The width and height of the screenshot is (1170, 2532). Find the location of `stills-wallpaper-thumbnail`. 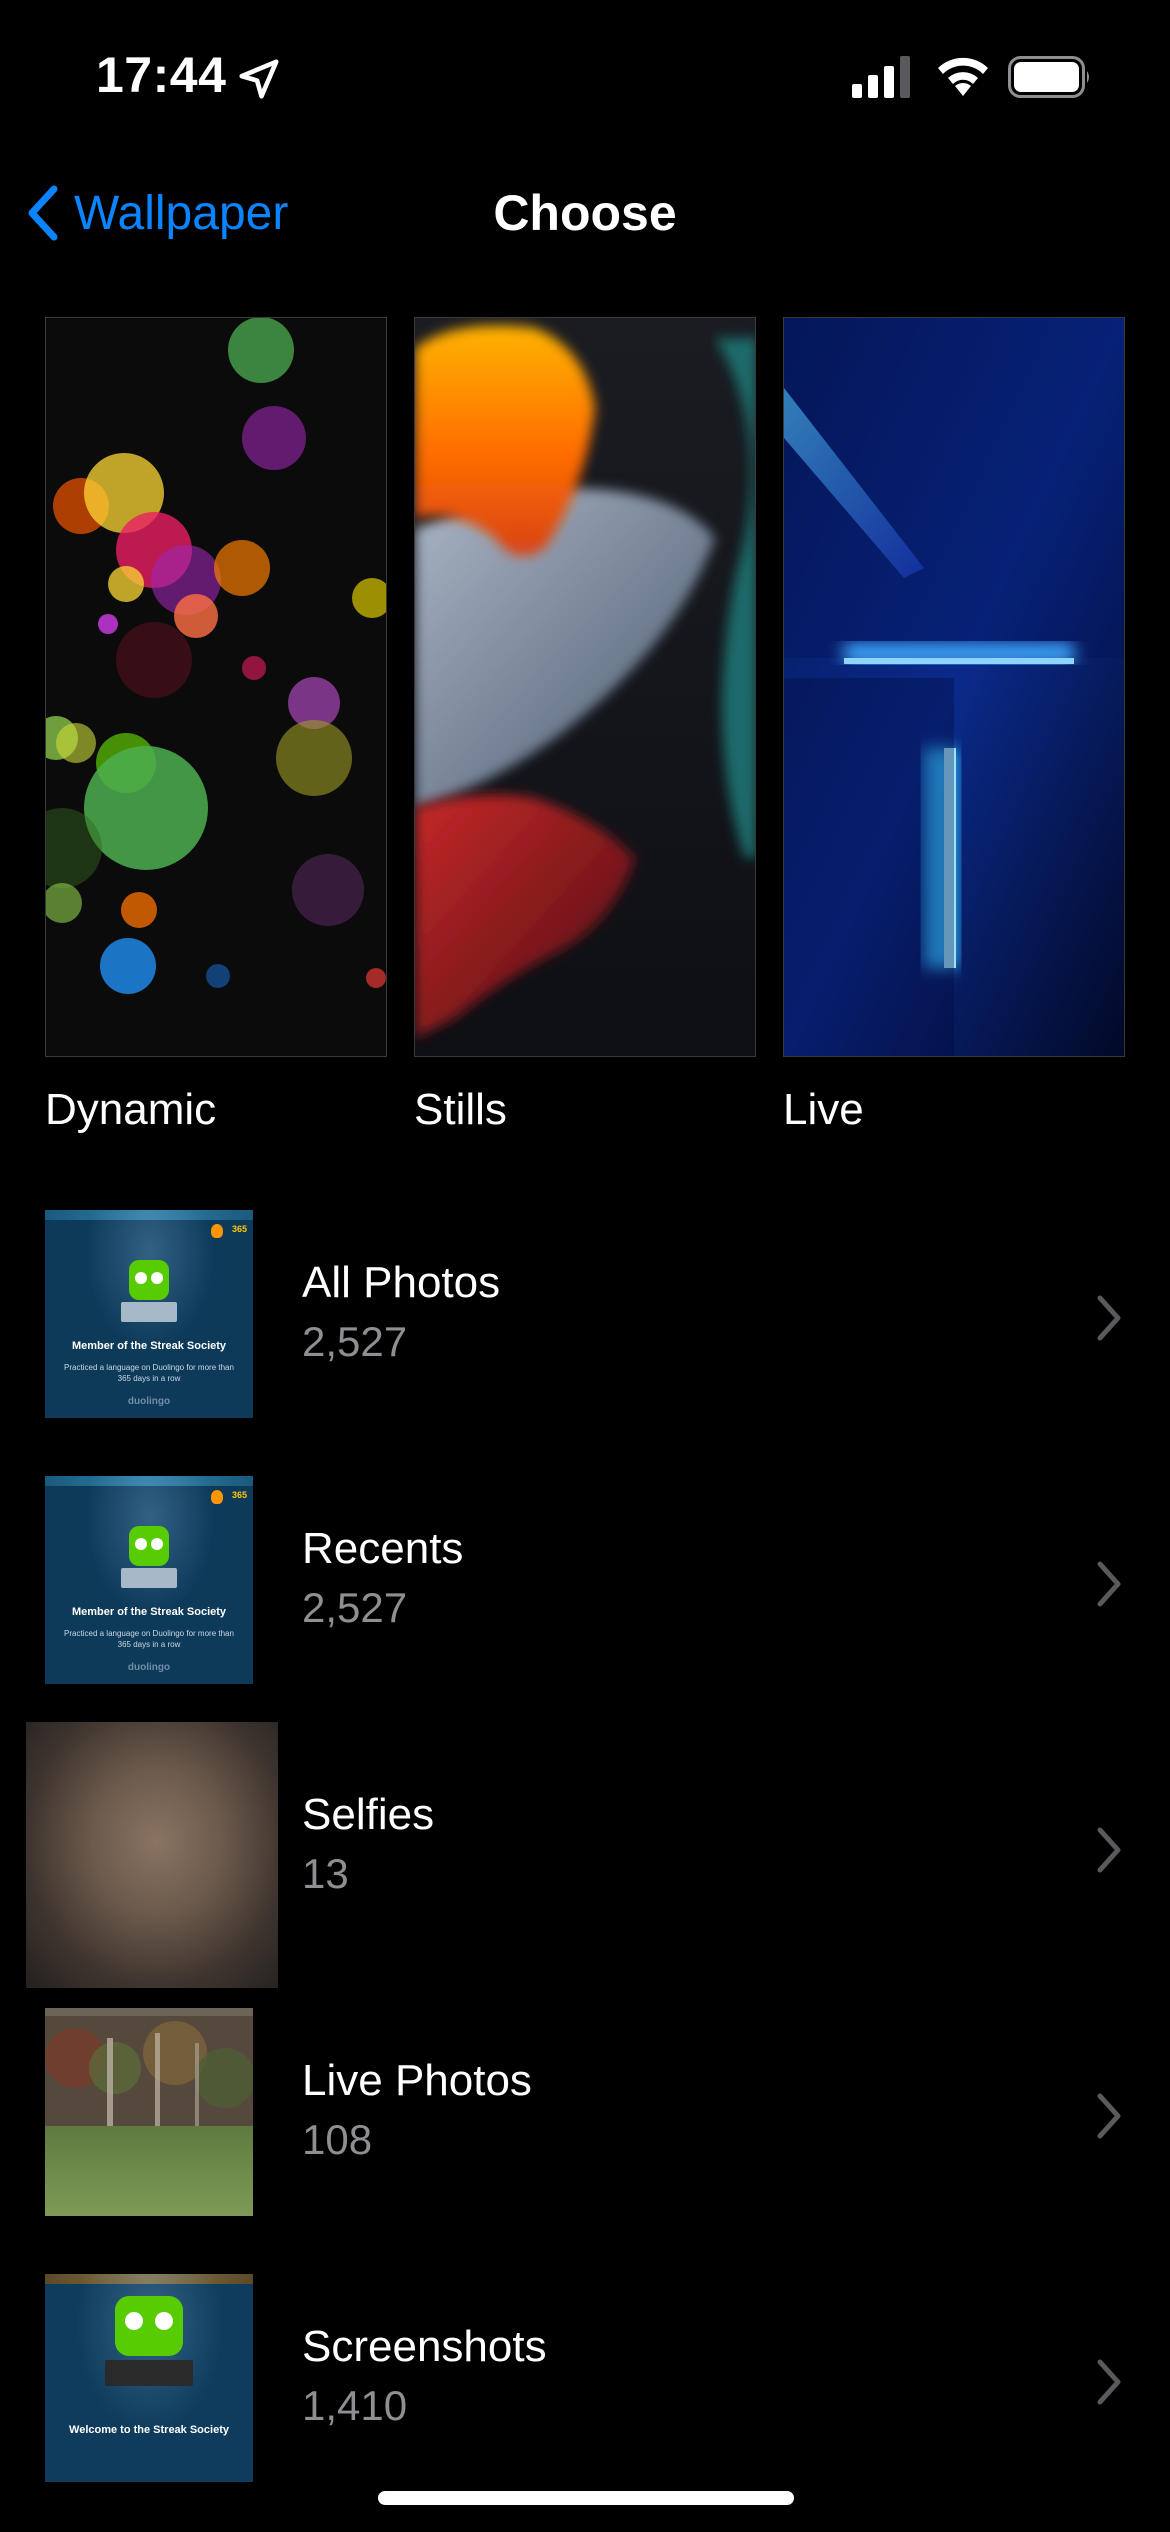

stills-wallpaper-thumbnail is located at coordinates (585, 687).